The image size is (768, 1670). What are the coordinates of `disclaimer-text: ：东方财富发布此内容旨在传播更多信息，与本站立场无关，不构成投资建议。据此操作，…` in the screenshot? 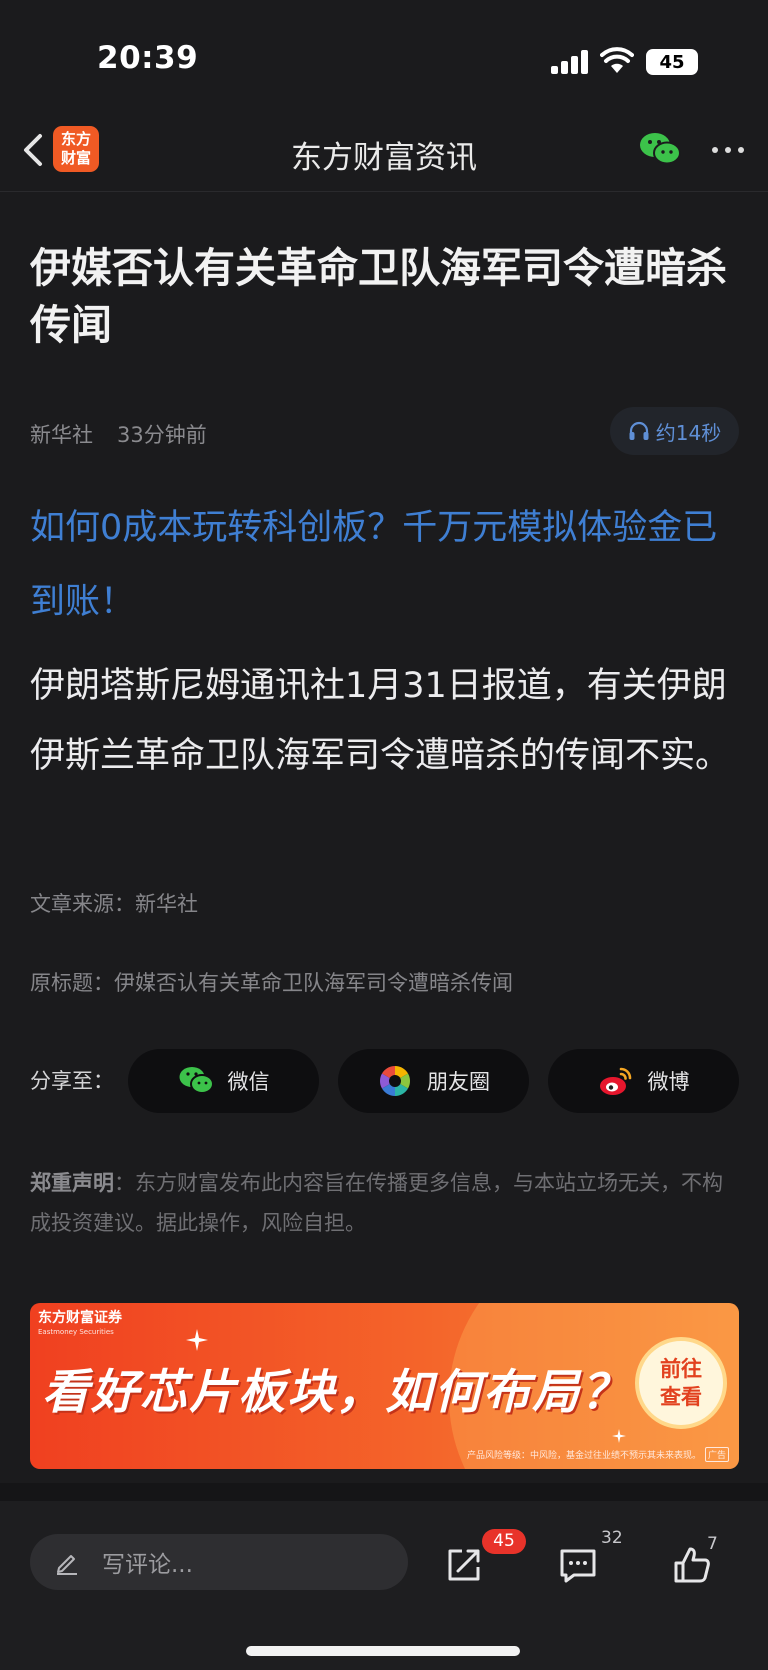 It's located at (376, 1203).